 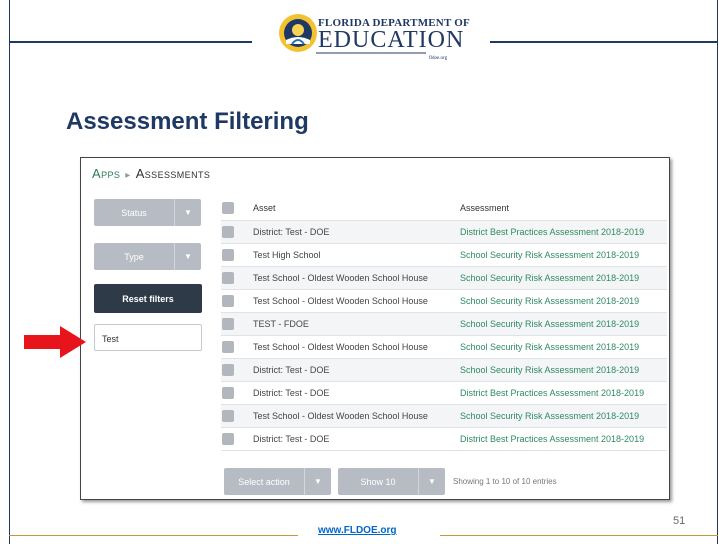 I want to click on page-number: 51, so click(x=679, y=521).